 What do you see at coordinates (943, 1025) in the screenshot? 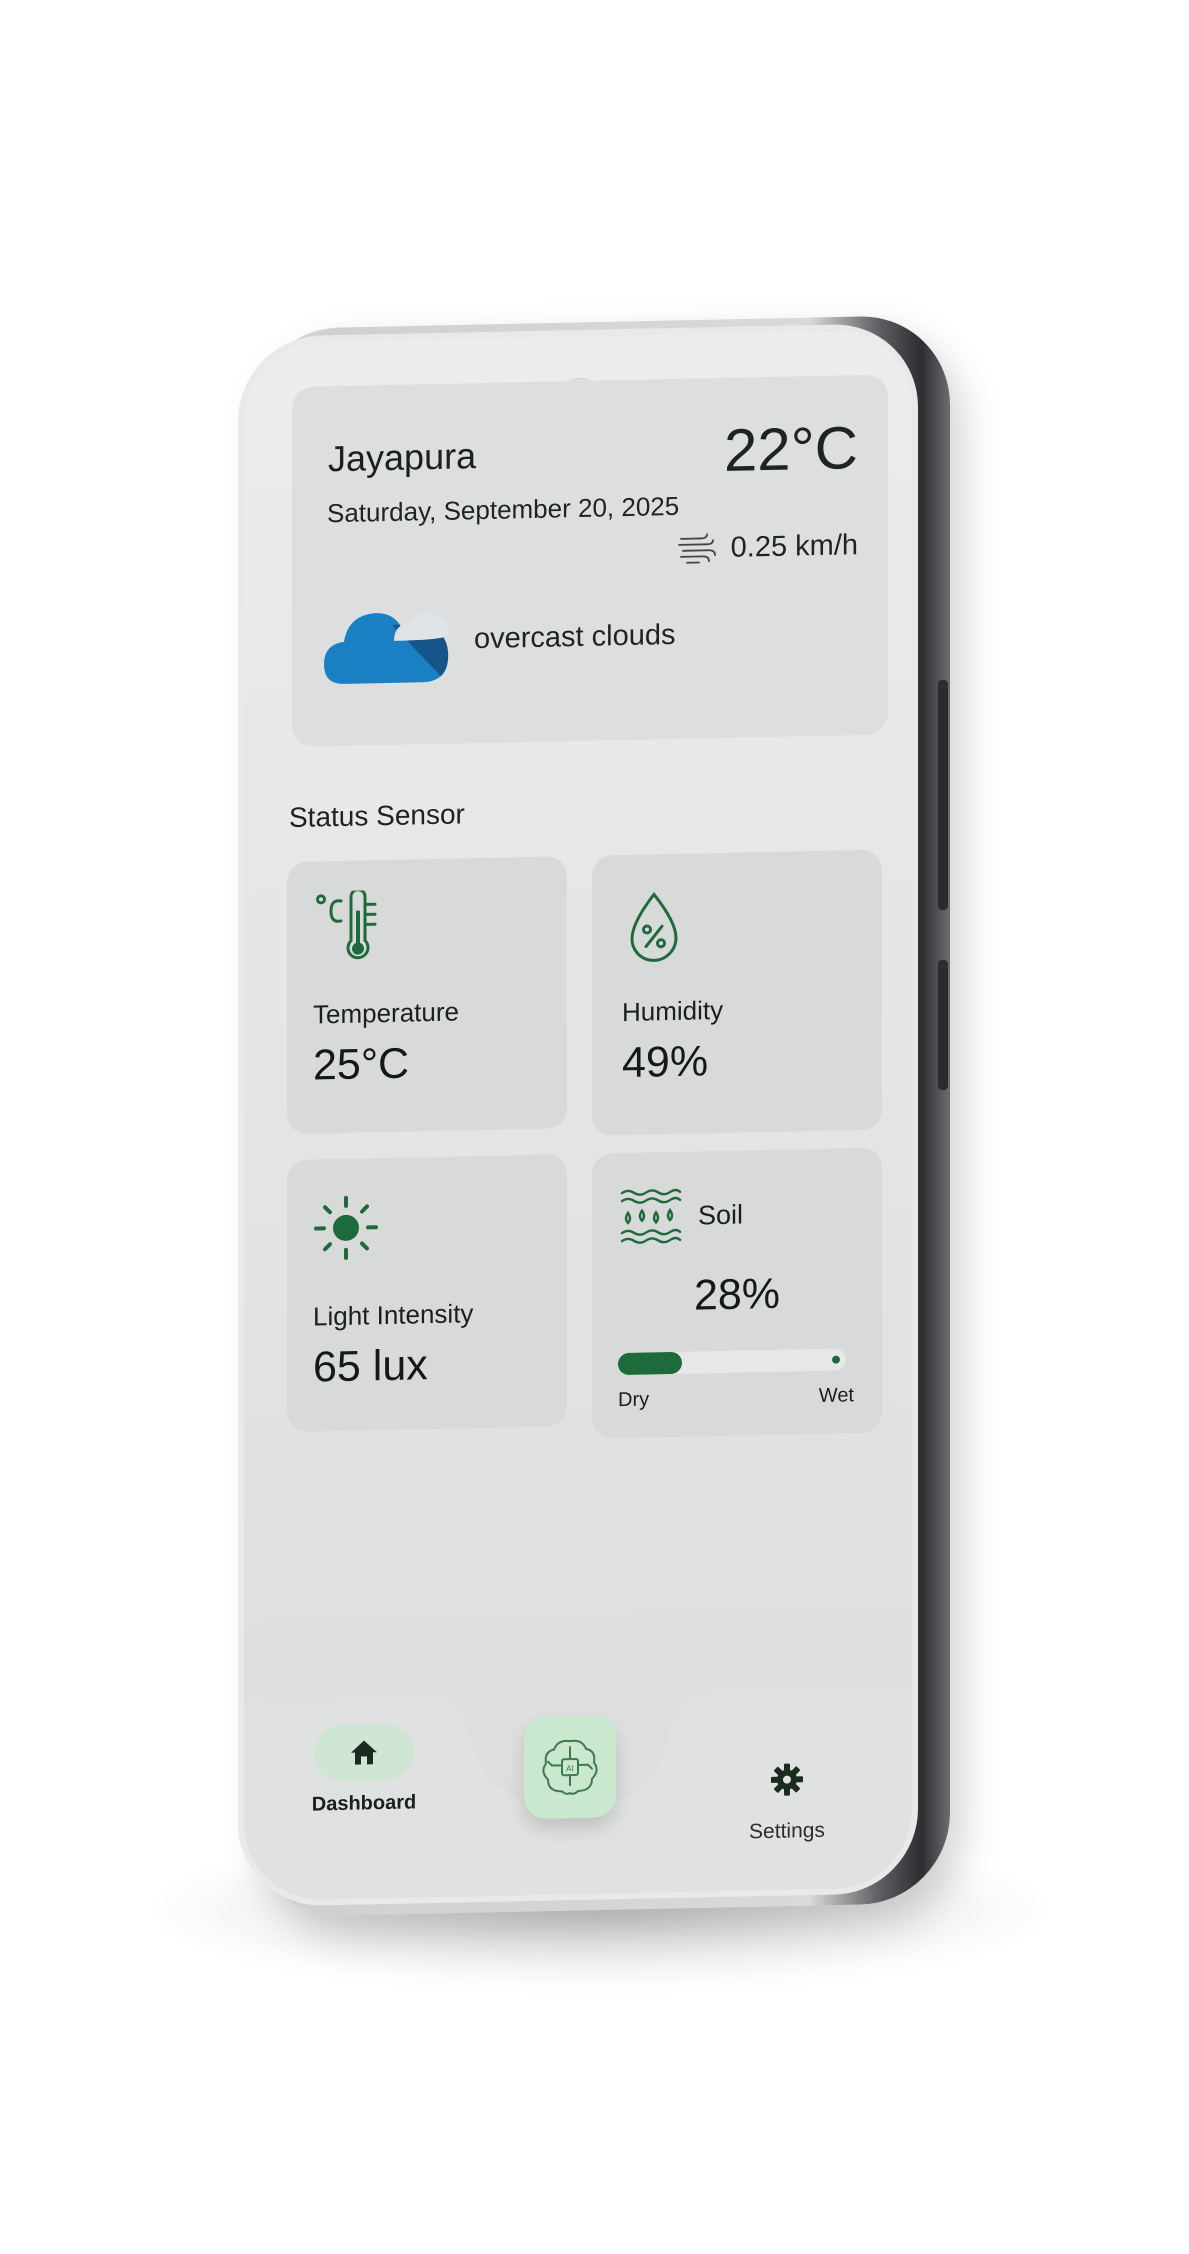
I see `power-button` at bounding box center [943, 1025].